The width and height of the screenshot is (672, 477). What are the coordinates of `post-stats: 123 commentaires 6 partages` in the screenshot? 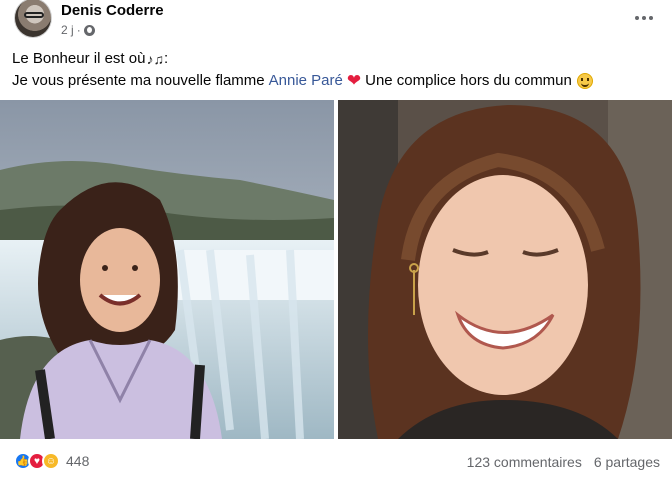 It's located at (563, 462).